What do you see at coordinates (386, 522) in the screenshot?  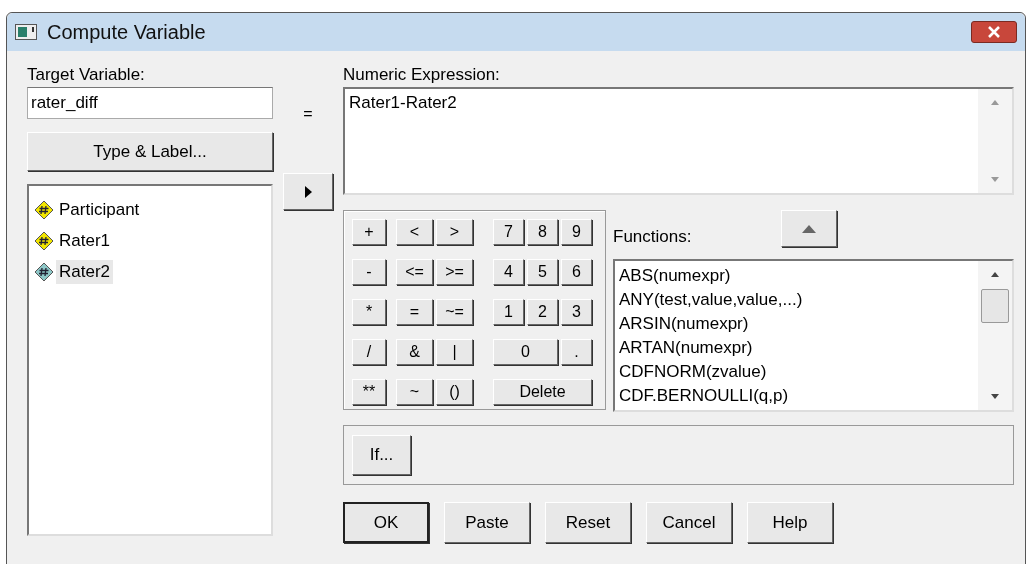 I see `dialog-button: OK` at bounding box center [386, 522].